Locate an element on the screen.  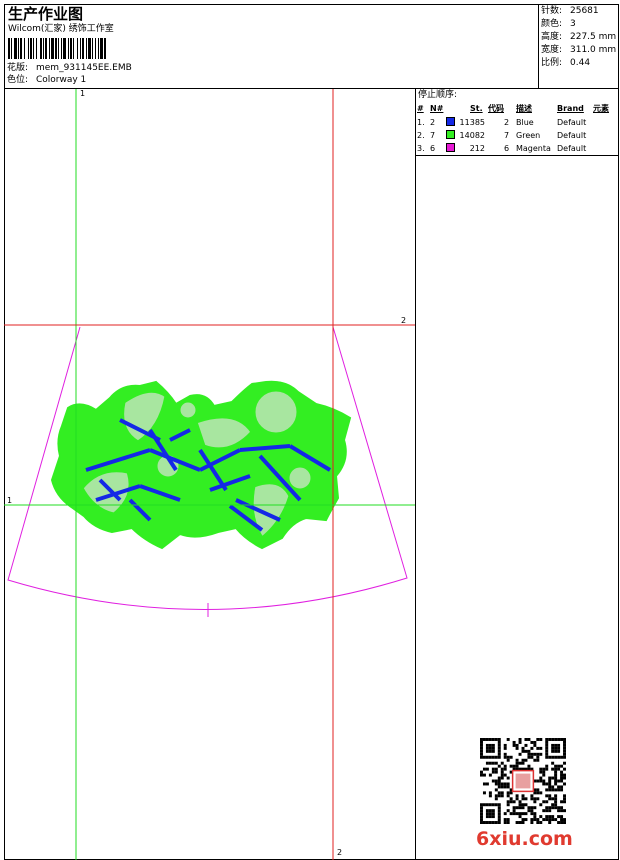
guide-label-h1: 1 is located at coordinates (10, 500).